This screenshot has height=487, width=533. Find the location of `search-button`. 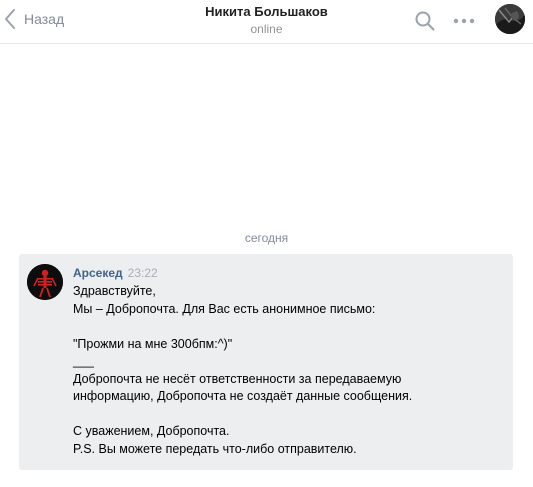

search-button is located at coordinates (425, 21).